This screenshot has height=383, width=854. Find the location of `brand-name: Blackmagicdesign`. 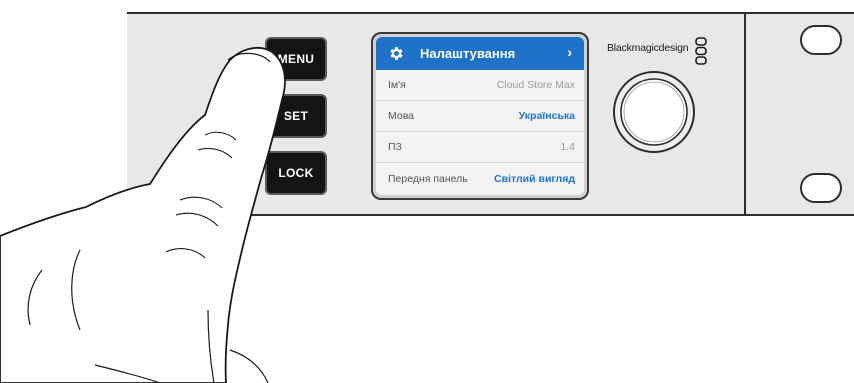

brand-name: Blackmagicdesign is located at coordinates (648, 48).